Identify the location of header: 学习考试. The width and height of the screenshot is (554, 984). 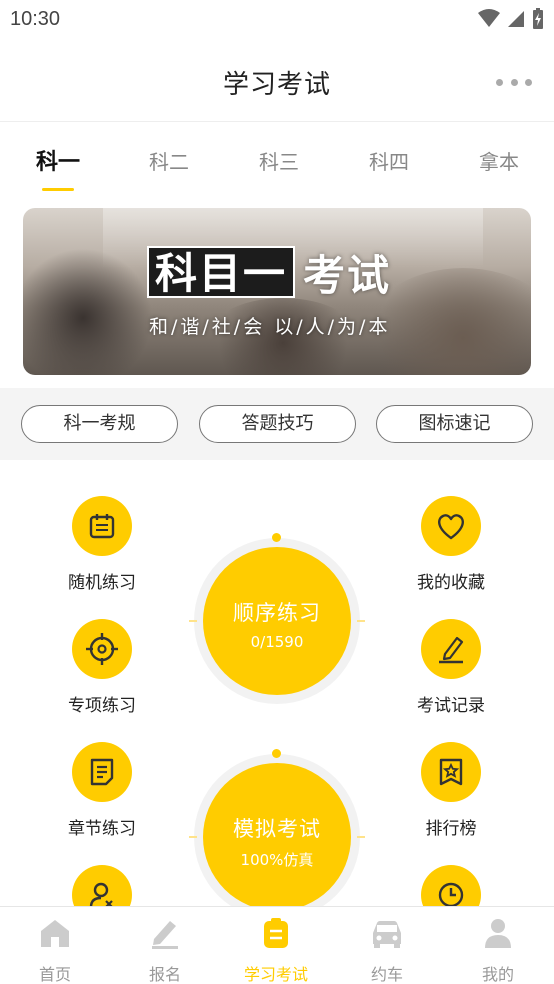
(277, 81).